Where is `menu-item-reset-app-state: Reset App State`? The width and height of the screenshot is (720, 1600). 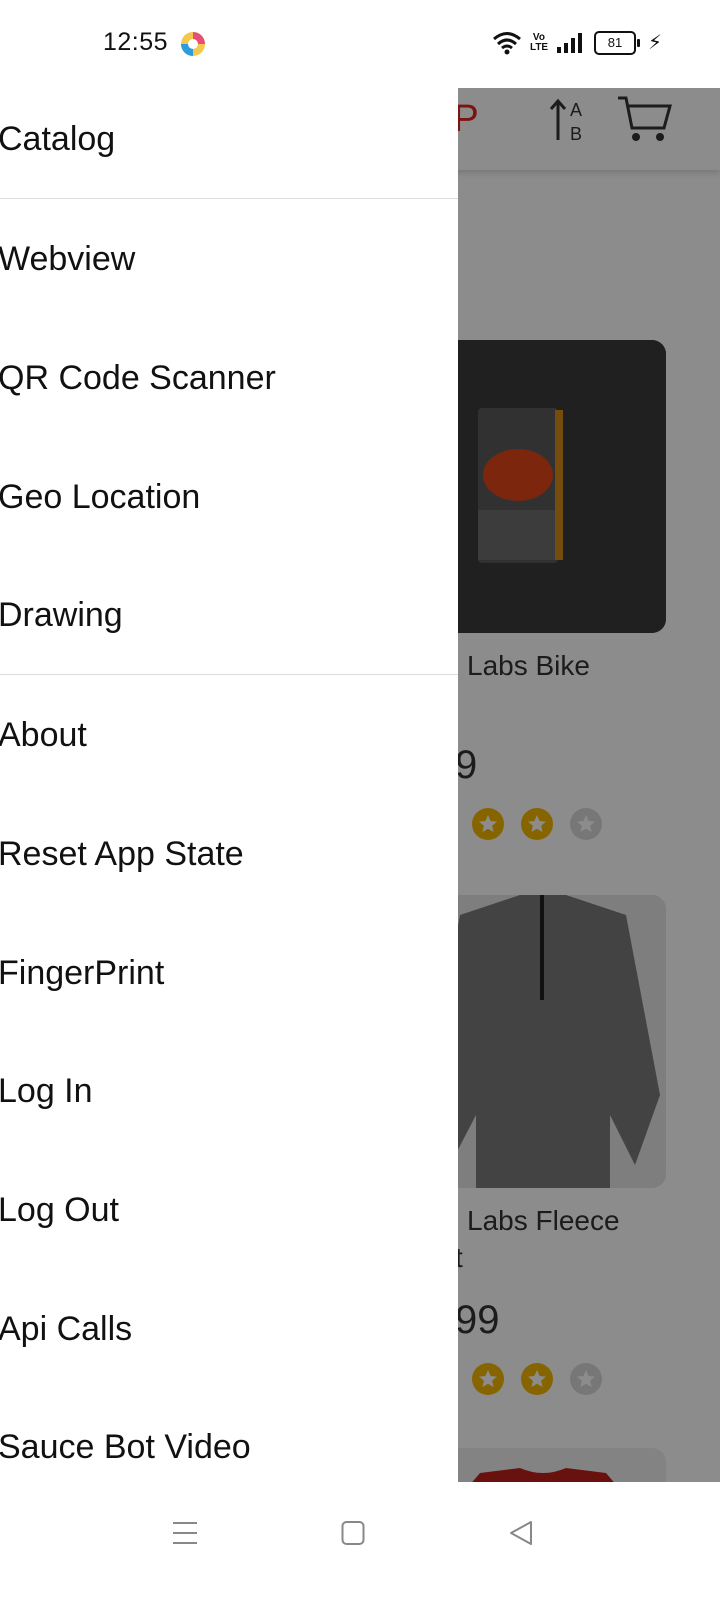 menu-item-reset-app-state: Reset App State is located at coordinates (122, 854).